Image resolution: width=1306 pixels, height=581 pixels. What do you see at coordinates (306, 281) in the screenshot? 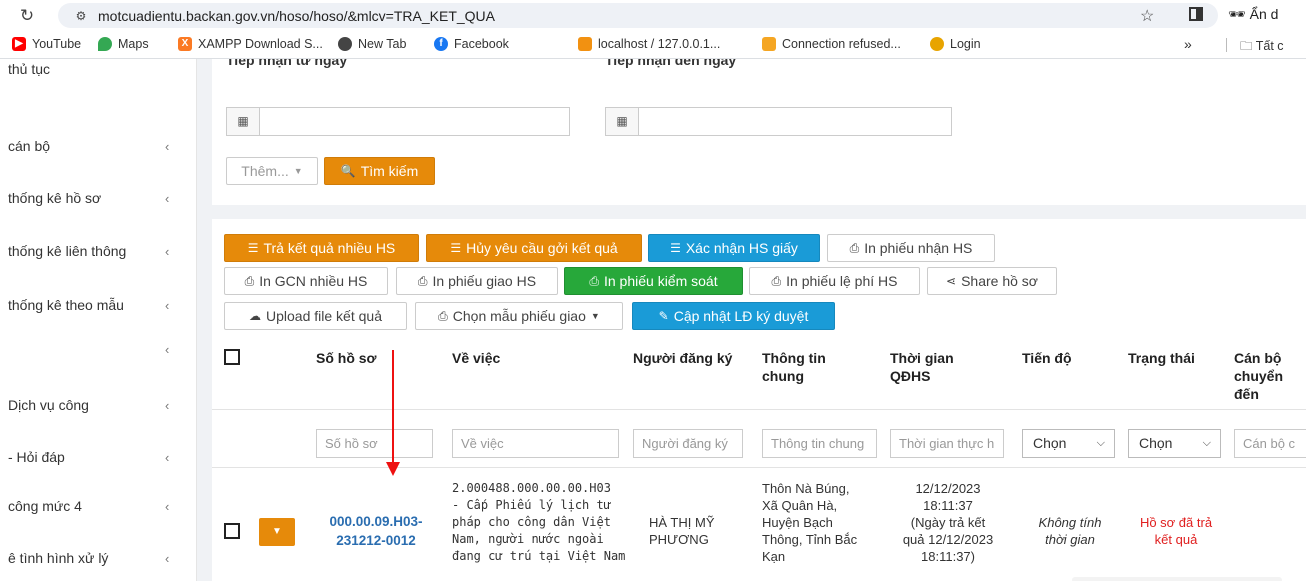
I see `in-gcn-nhieu-hs-button: ⎙ In GCN nhiều HS` at bounding box center [306, 281].